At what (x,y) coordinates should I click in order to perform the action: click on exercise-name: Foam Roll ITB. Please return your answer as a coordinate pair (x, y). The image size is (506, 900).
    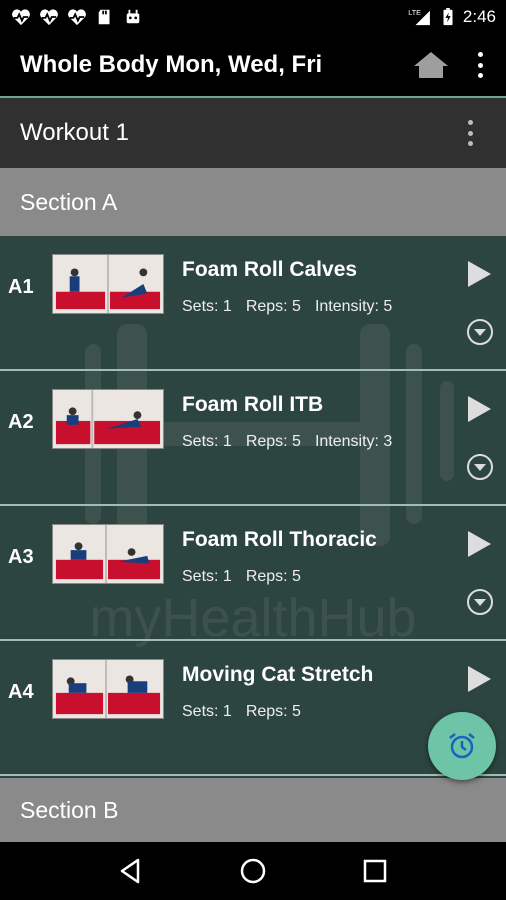
    Looking at the image, I should click on (253, 404).